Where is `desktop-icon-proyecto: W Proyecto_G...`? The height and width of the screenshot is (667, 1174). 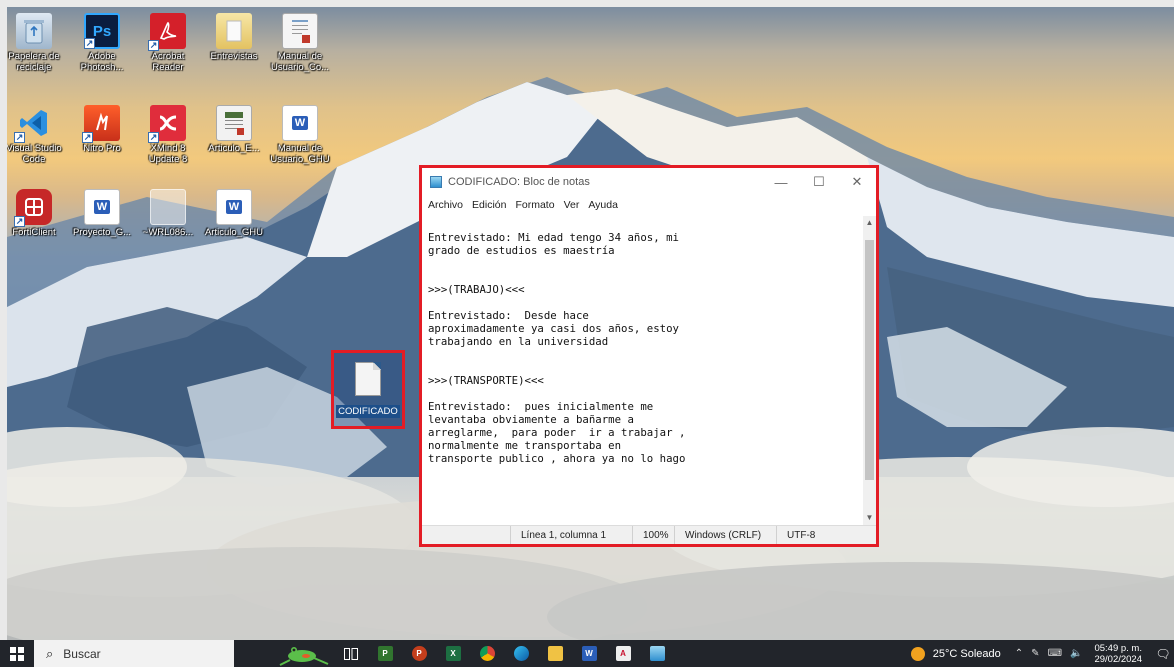
desktop-icon-proyecto: W Proyecto_G... is located at coordinates (102, 213).